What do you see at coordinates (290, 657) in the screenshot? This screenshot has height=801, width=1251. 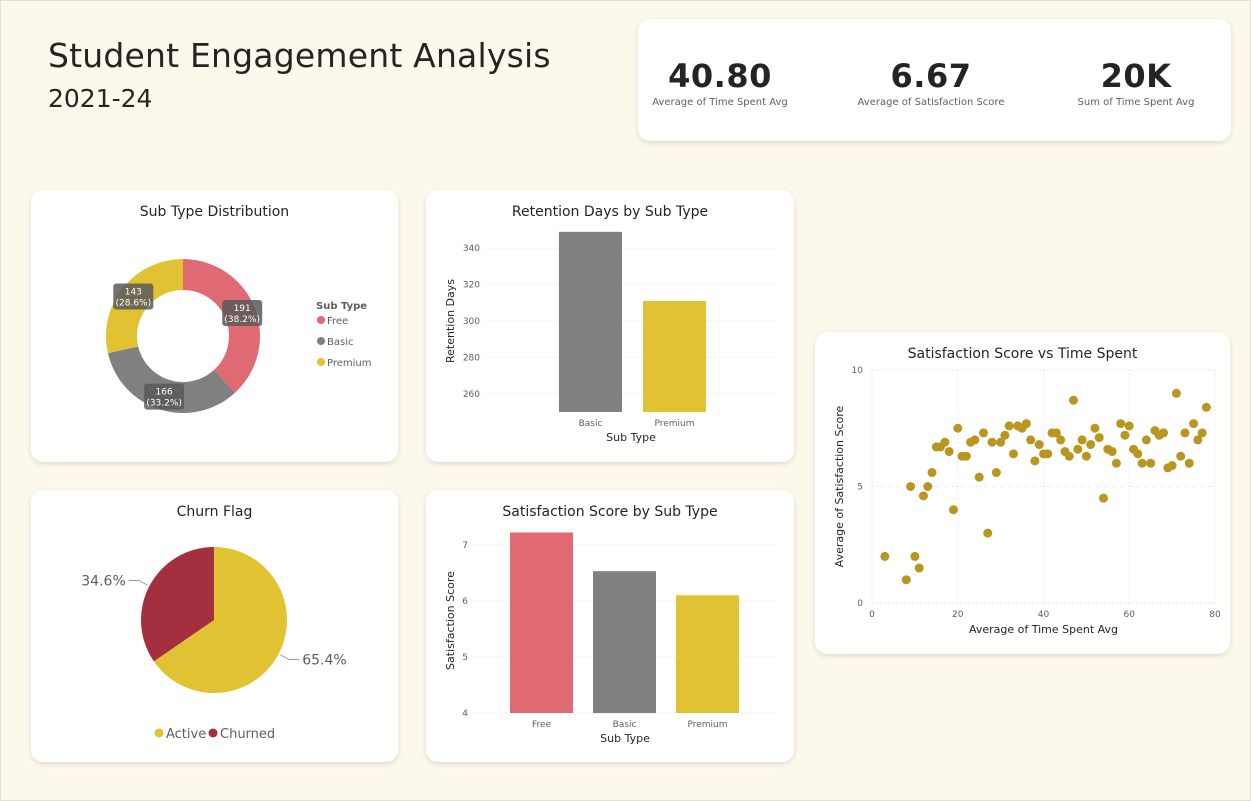 I see `leader-line` at bounding box center [290, 657].